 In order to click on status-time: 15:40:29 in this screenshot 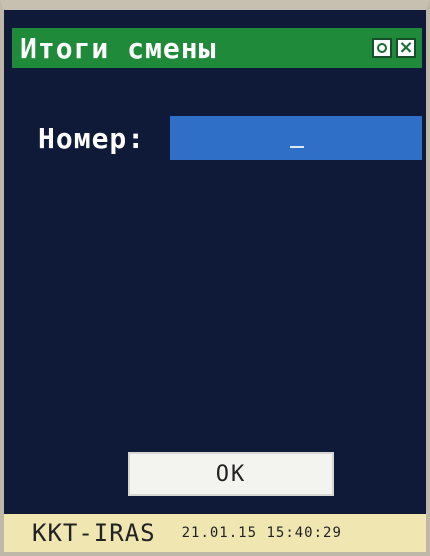, I will do `click(304, 533)`.